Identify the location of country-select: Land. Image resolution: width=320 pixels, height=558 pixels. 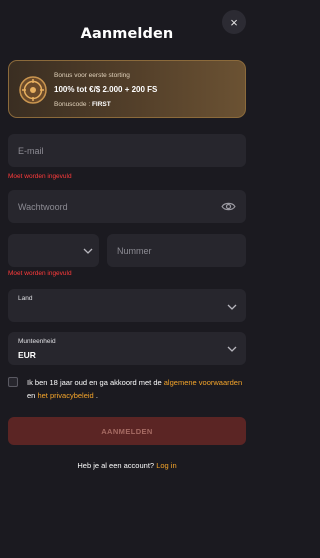
(127, 305).